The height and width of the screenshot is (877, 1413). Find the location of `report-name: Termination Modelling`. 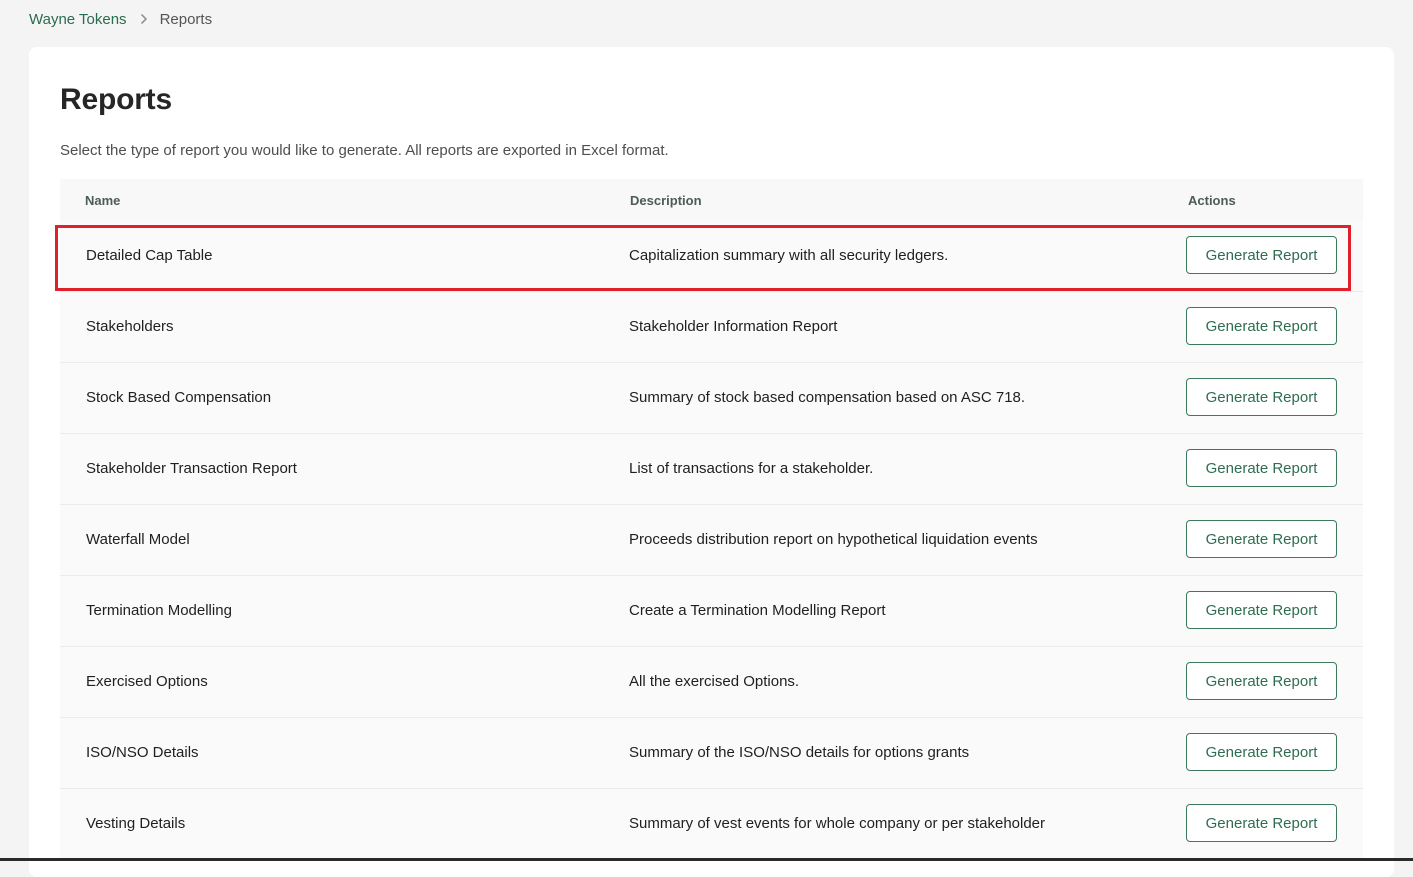

report-name: Termination Modelling is located at coordinates (159, 610).